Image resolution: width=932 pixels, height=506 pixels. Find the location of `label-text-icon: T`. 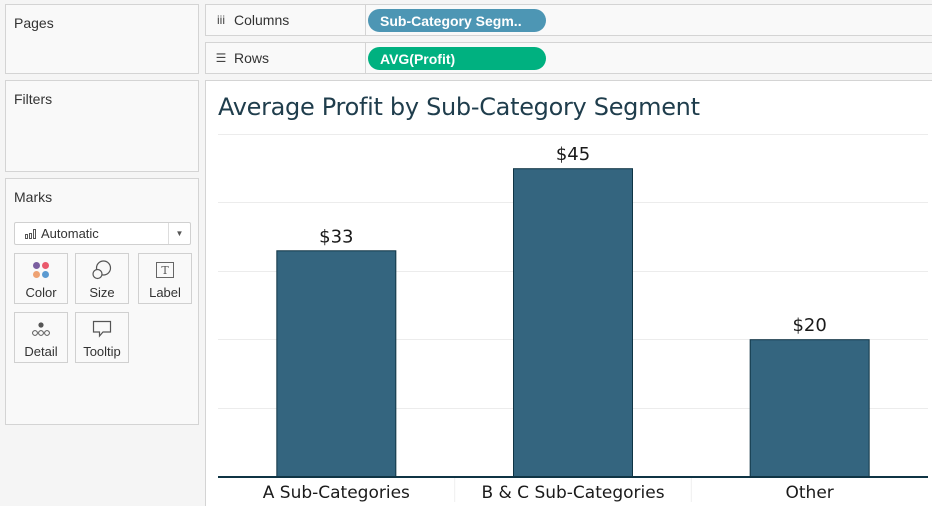

label-text-icon: T is located at coordinates (165, 270).